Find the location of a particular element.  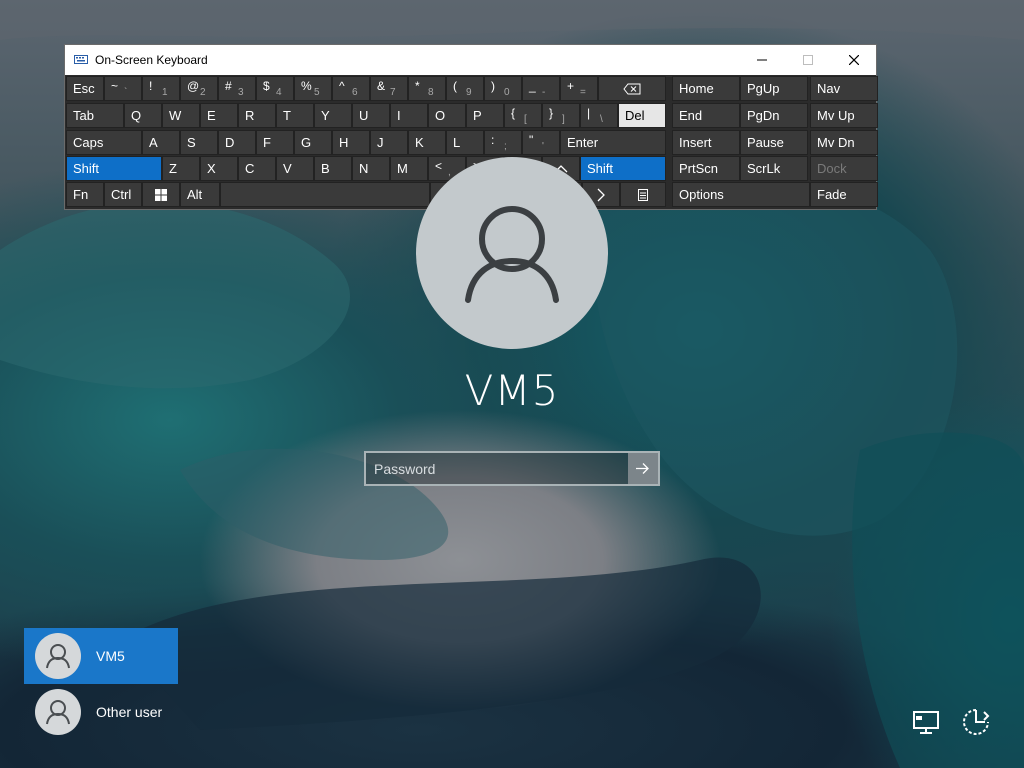

key-k: K is located at coordinates (427, 142).